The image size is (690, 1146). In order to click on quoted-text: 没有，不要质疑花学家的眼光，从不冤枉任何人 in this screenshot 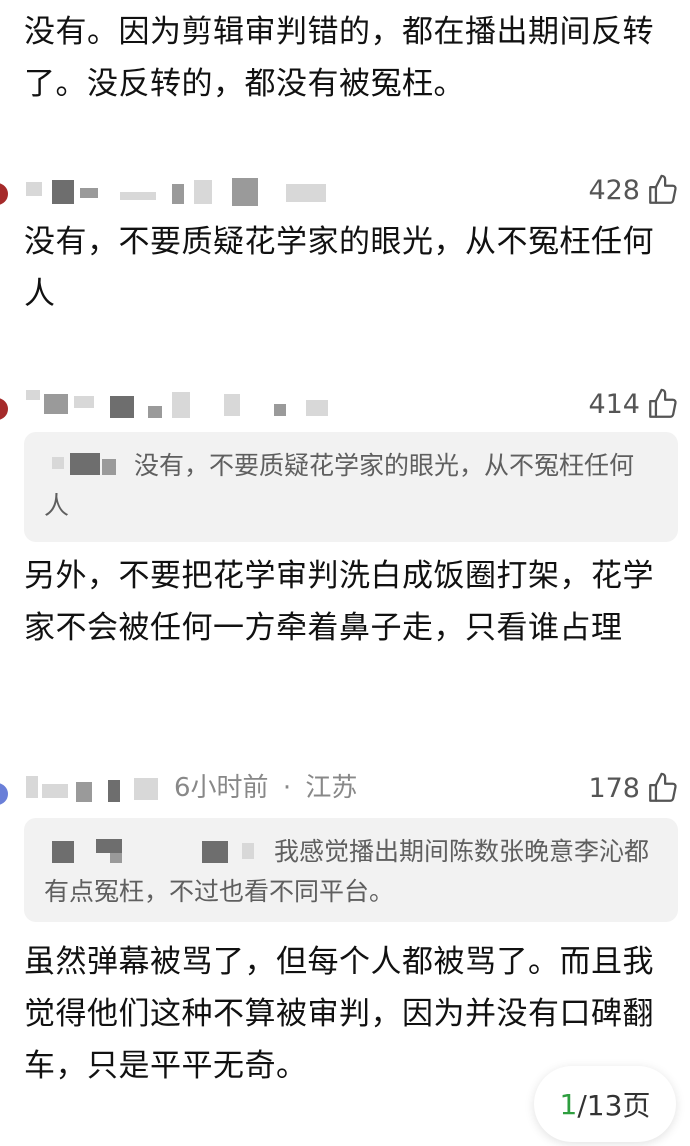, I will do `click(339, 485)`.